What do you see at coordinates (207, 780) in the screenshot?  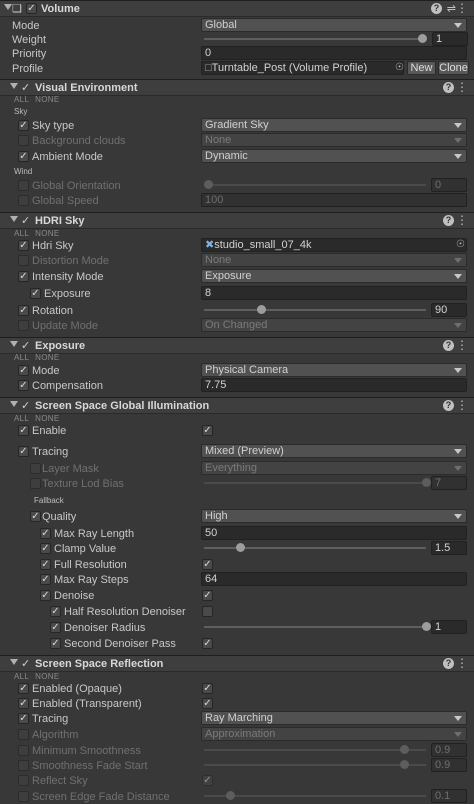 I see `reflect-sky-checkbox` at bounding box center [207, 780].